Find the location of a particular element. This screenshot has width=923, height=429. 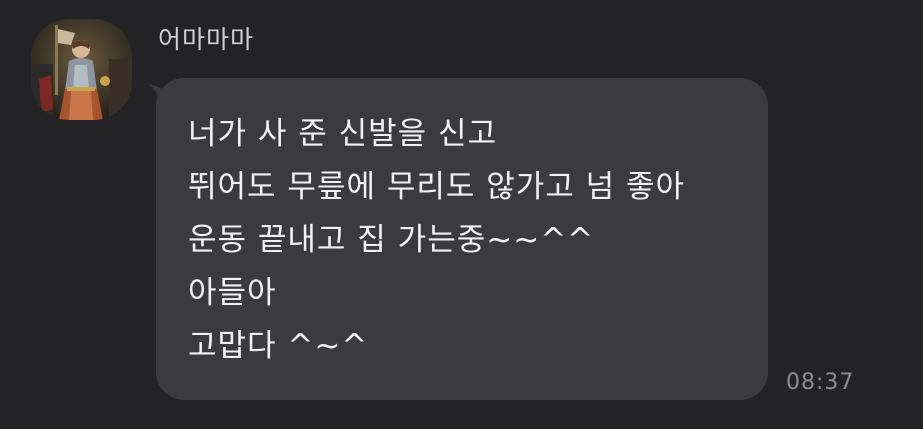

message-line: 고맙다 ^~^ is located at coordinates (278, 346).